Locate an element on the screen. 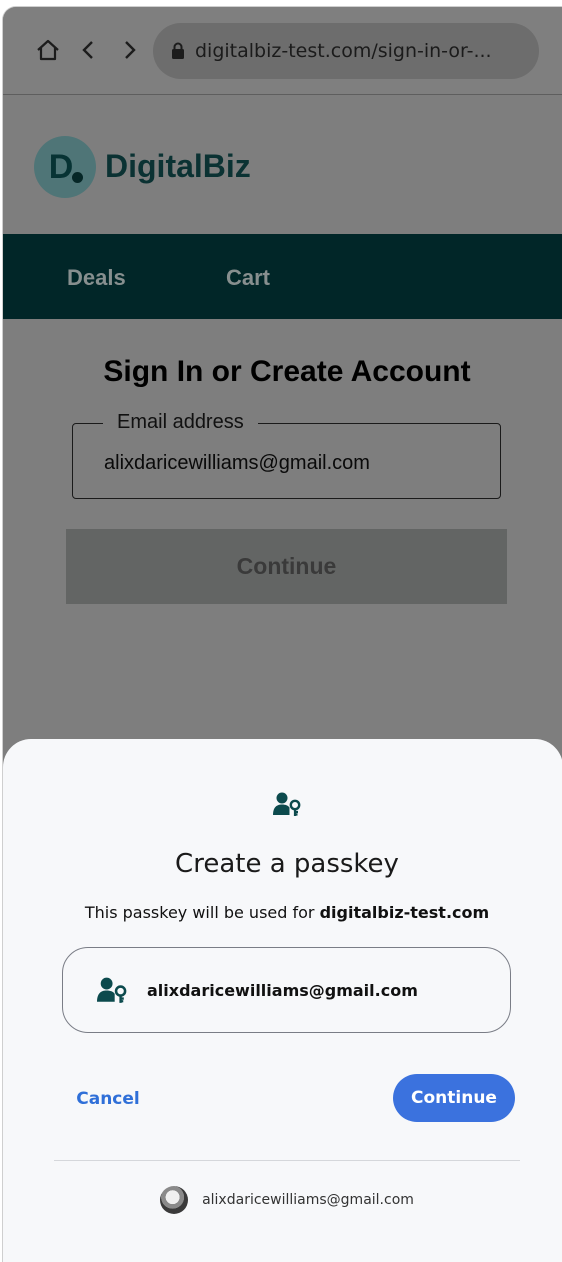  home-icon is located at coordinates (48, 50).